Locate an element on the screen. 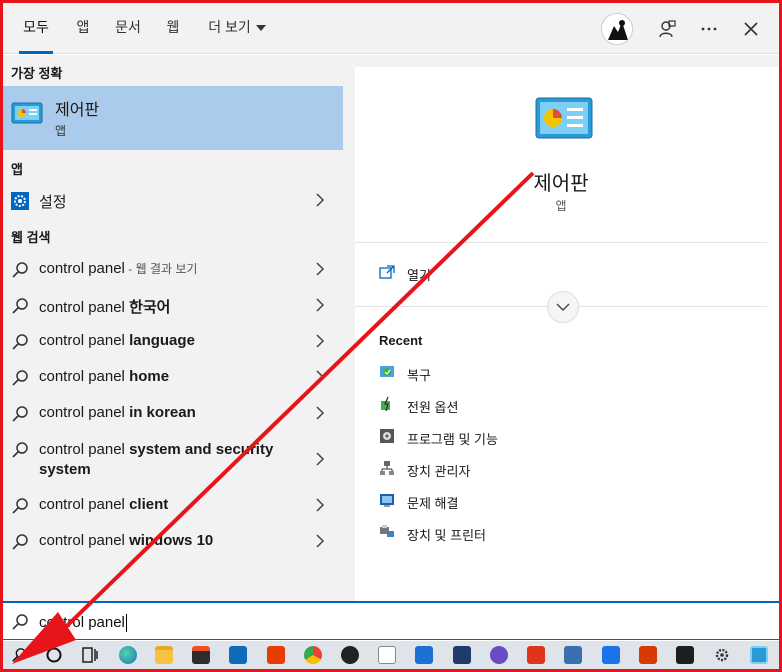 This screenshot has width=782, height=672. tab-more: 더 보기 is located at coordinates (237, 28).